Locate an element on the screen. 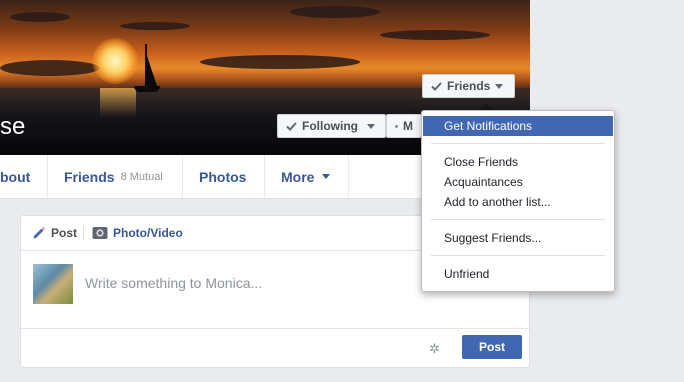  tab-about-label: bout is located at coordinates (15, 176).